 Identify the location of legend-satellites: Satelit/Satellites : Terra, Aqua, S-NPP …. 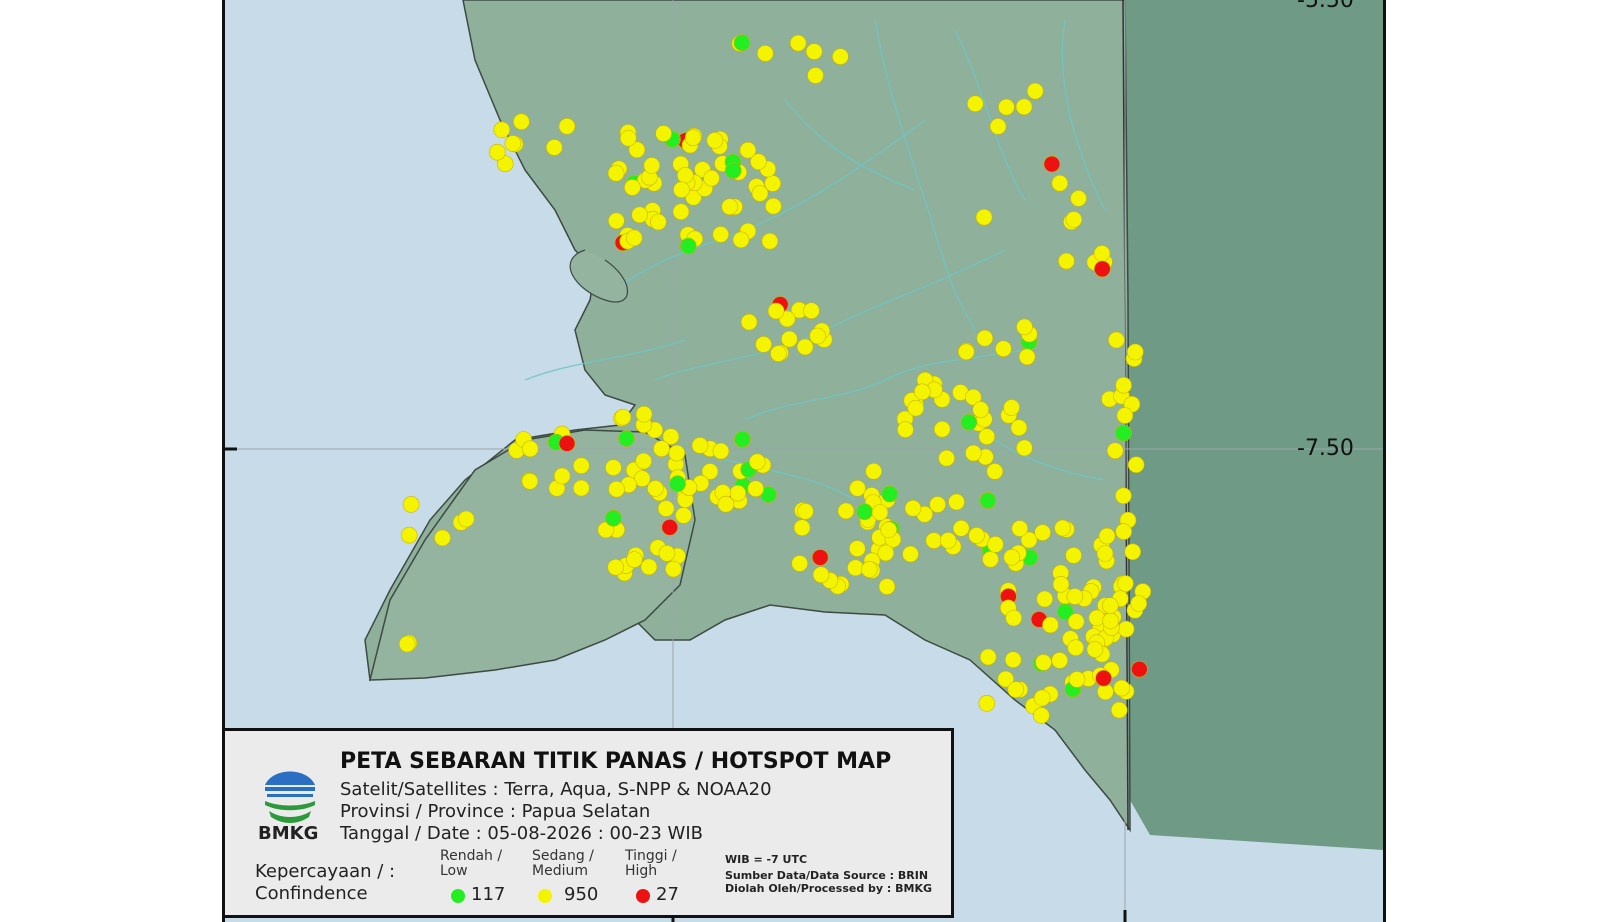
(556, 789).